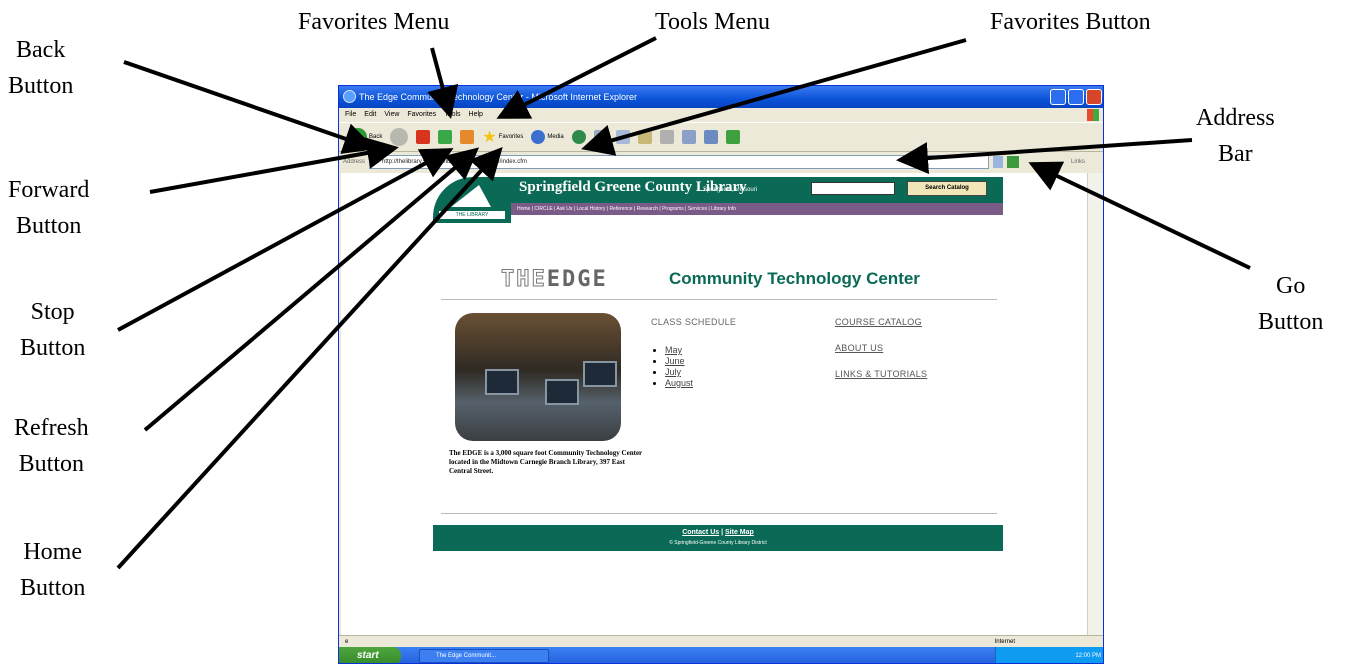  I want to click on callout-favorites-button: Favorites Button, so click(1070, 22).